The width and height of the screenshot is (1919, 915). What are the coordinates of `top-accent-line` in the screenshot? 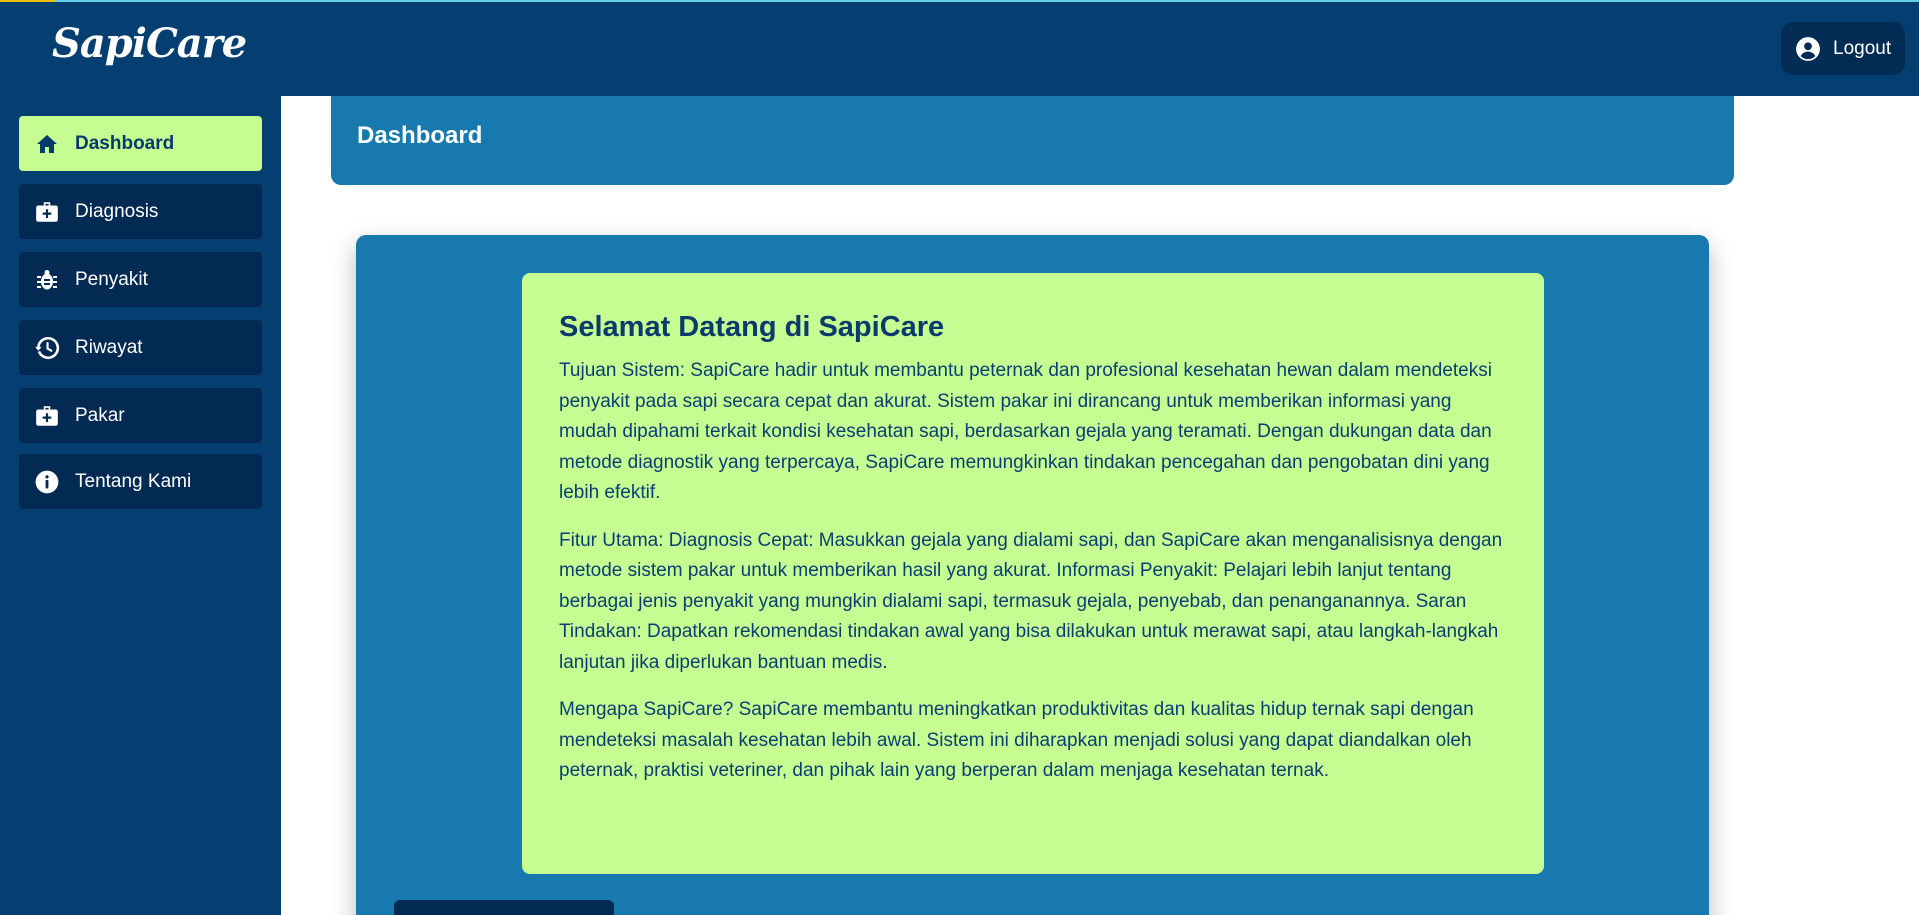 It's located at (959, 1).